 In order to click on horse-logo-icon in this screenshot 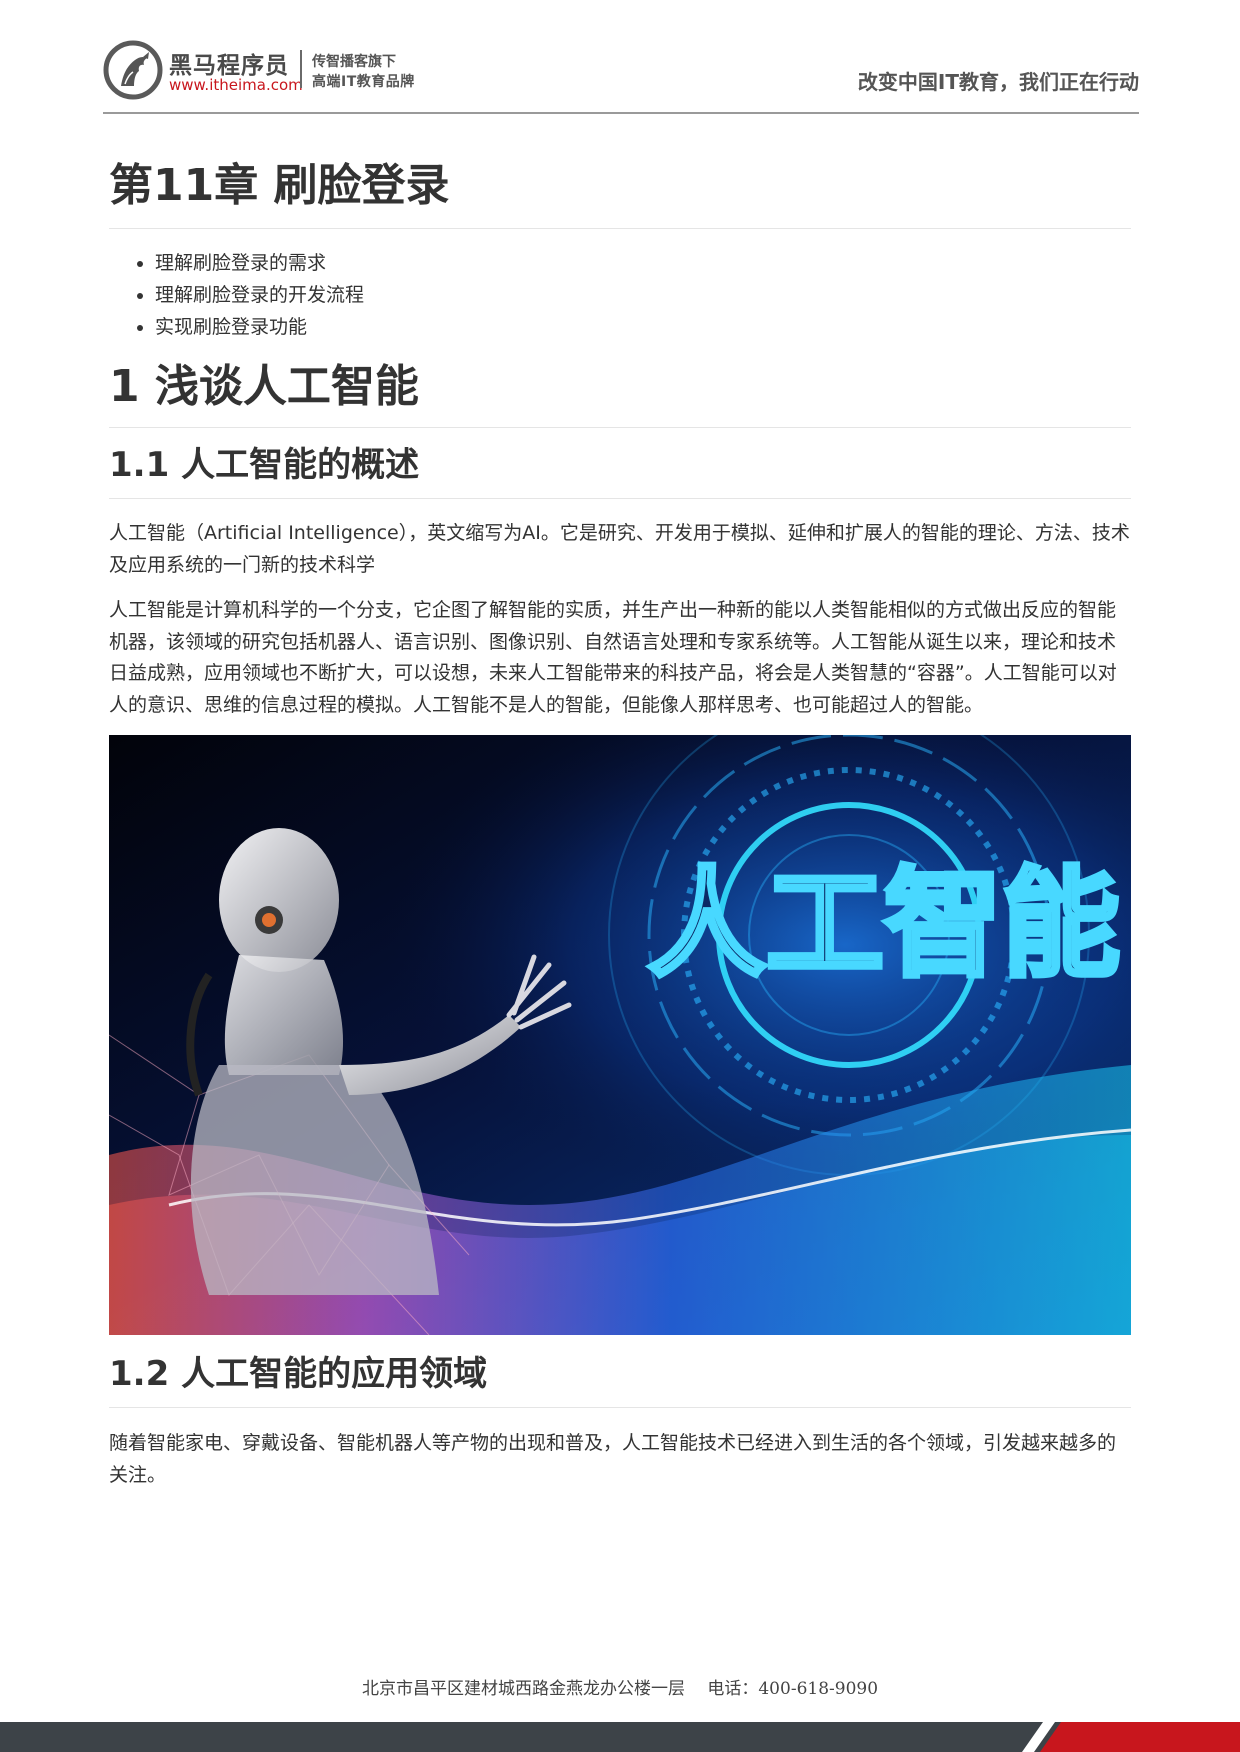, I will do `click(133, 70)`.